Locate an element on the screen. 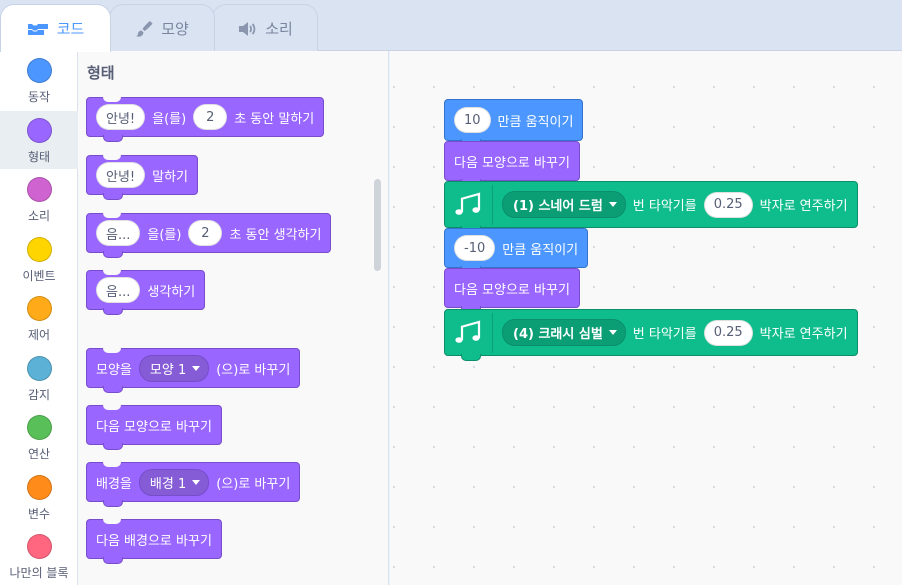  think-for-secs-block: 음... 을(를) 2 초 동안 생각하기 is located at coordinates (209, 235).